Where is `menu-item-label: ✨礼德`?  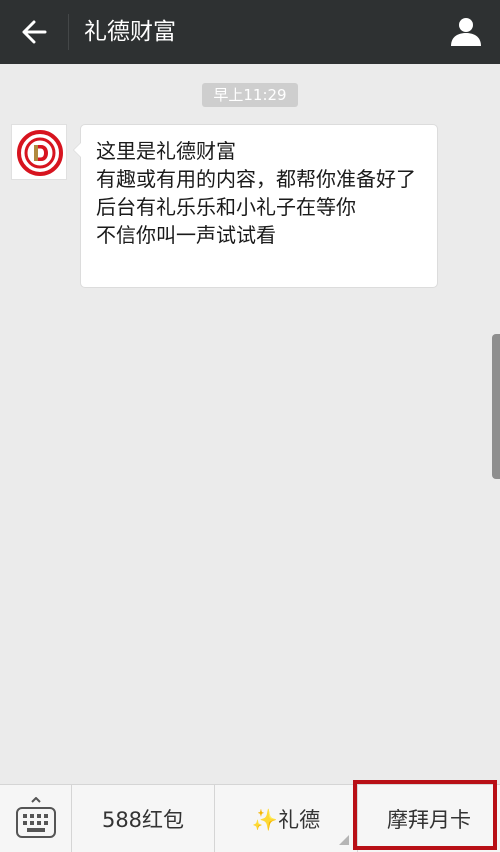
menu-item-label: ✨礼德 is located at coordinates (286, 820).